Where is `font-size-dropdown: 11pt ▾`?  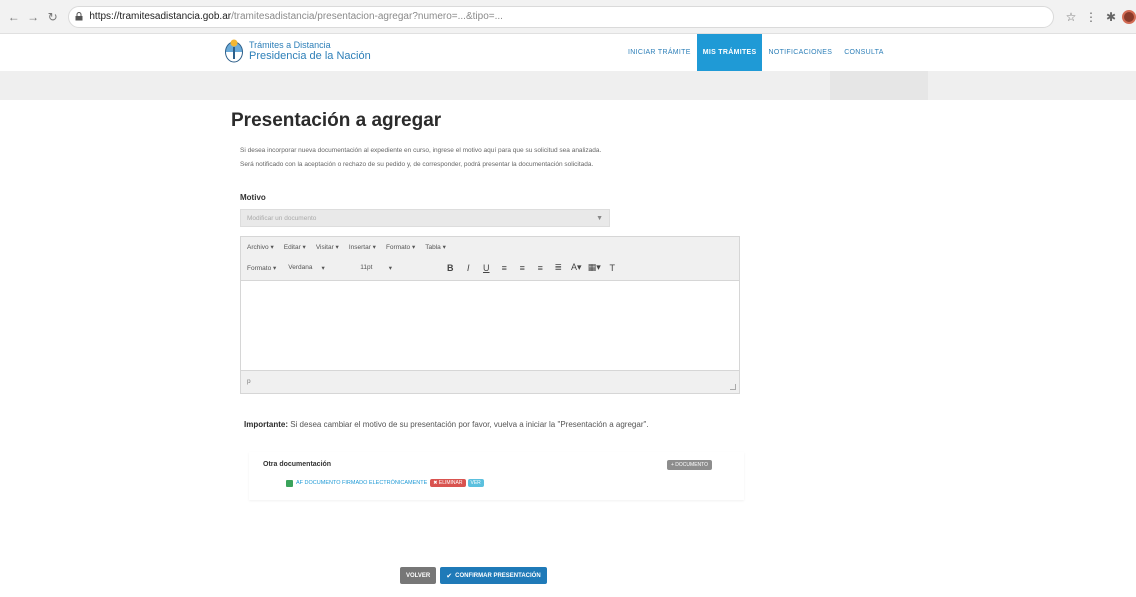 font-size-dropdown: 11pt ▾ is located at coordinates (395, 268).